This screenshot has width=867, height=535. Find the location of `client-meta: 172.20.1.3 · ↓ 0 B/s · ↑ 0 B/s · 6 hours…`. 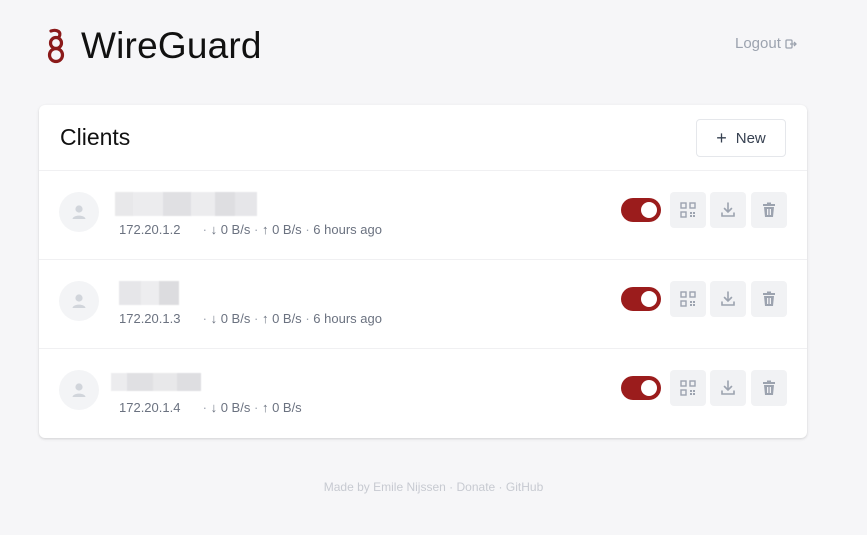

client-meta: 172.20.1.3 · ↓ 0 B/s · ↑ 0 B/s · 6 hours… is located at coordinates (250, 318).